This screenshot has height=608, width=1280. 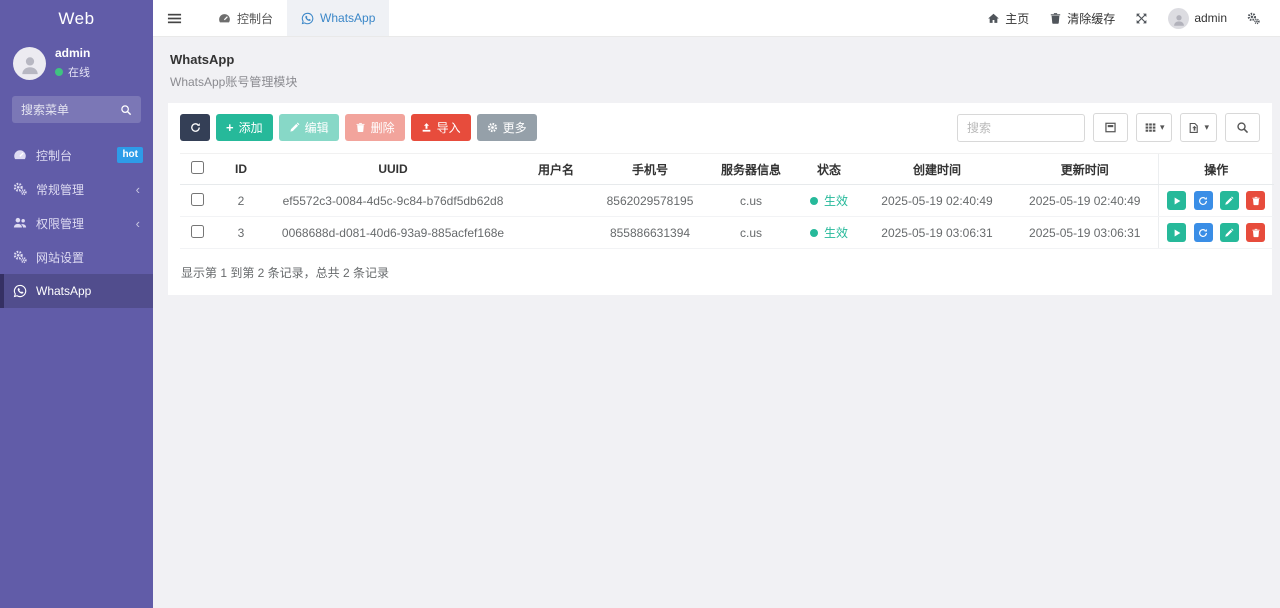 What do you see at coordinates (1179, 18) in the screenshot?
I see `avatar` at bounding box center [1179, 18].